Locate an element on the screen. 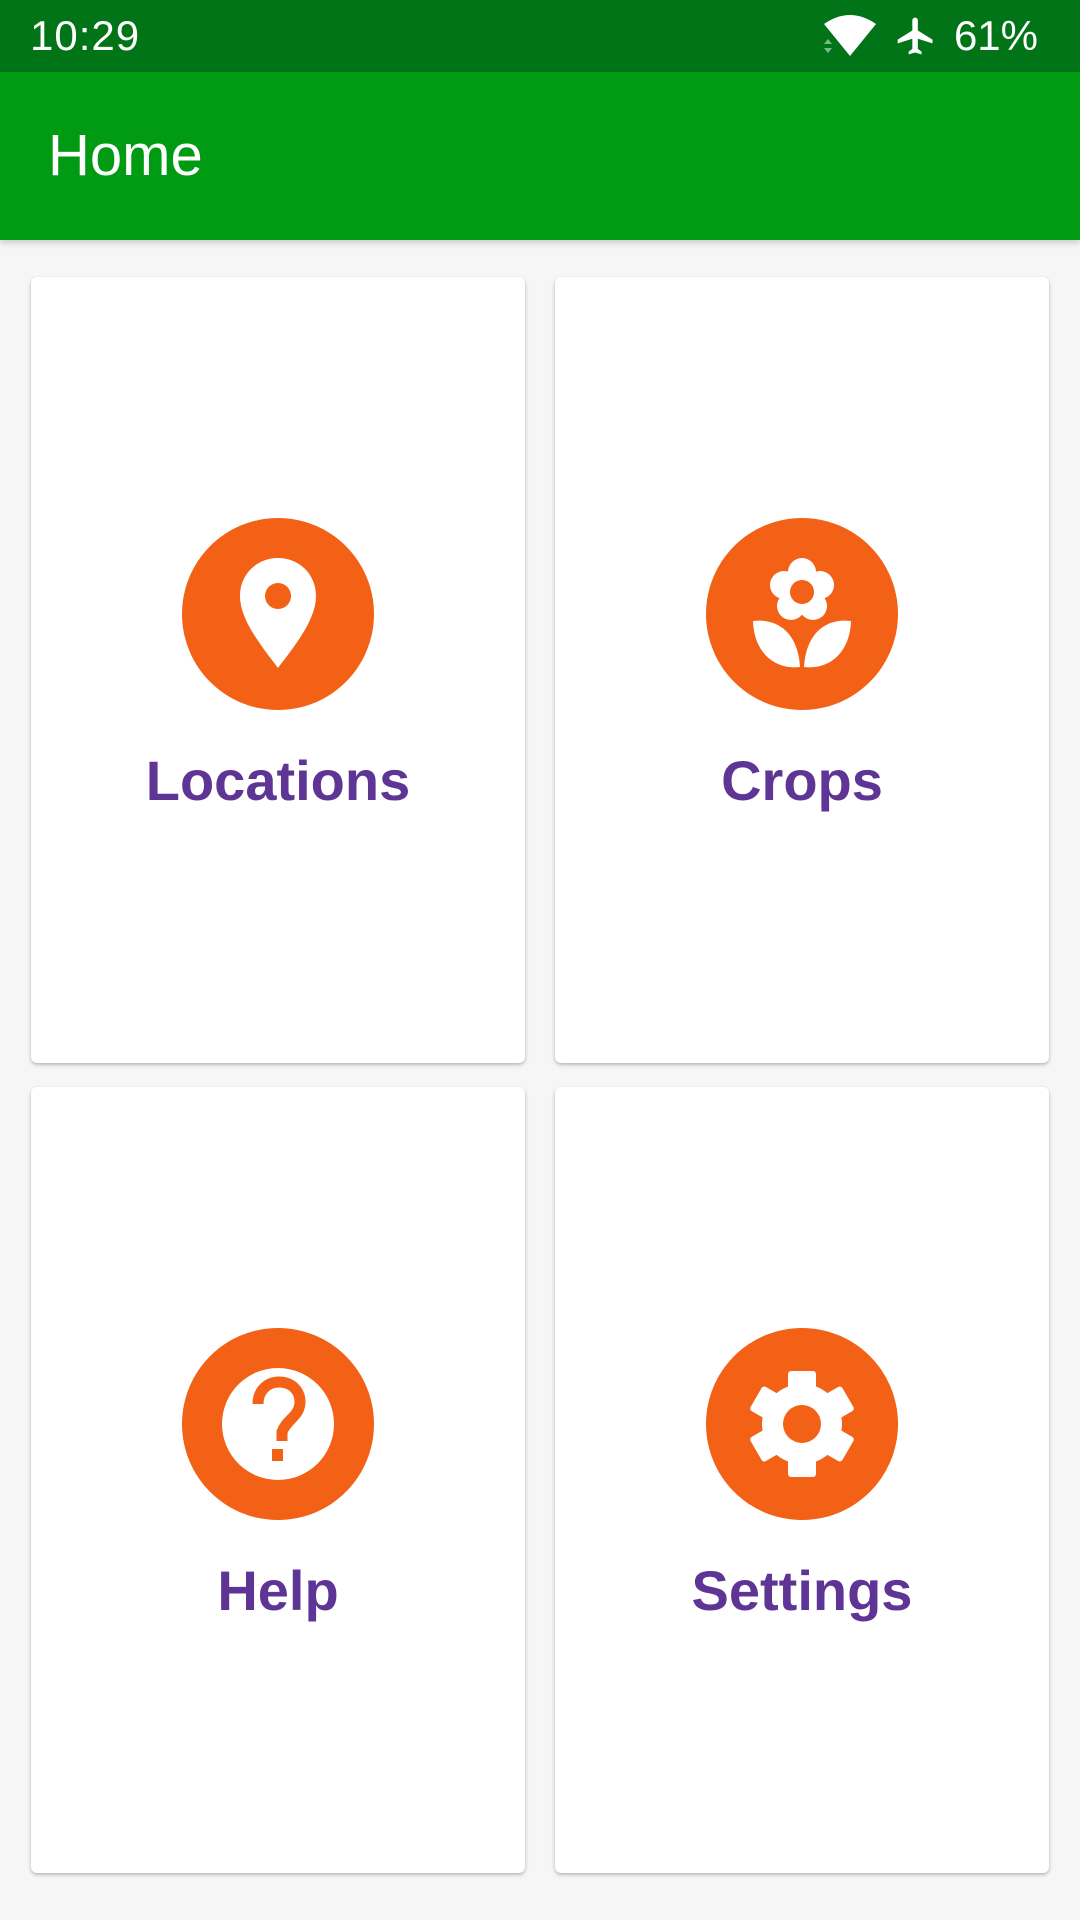  location-pin-icon is located at coordinates (278, 614).